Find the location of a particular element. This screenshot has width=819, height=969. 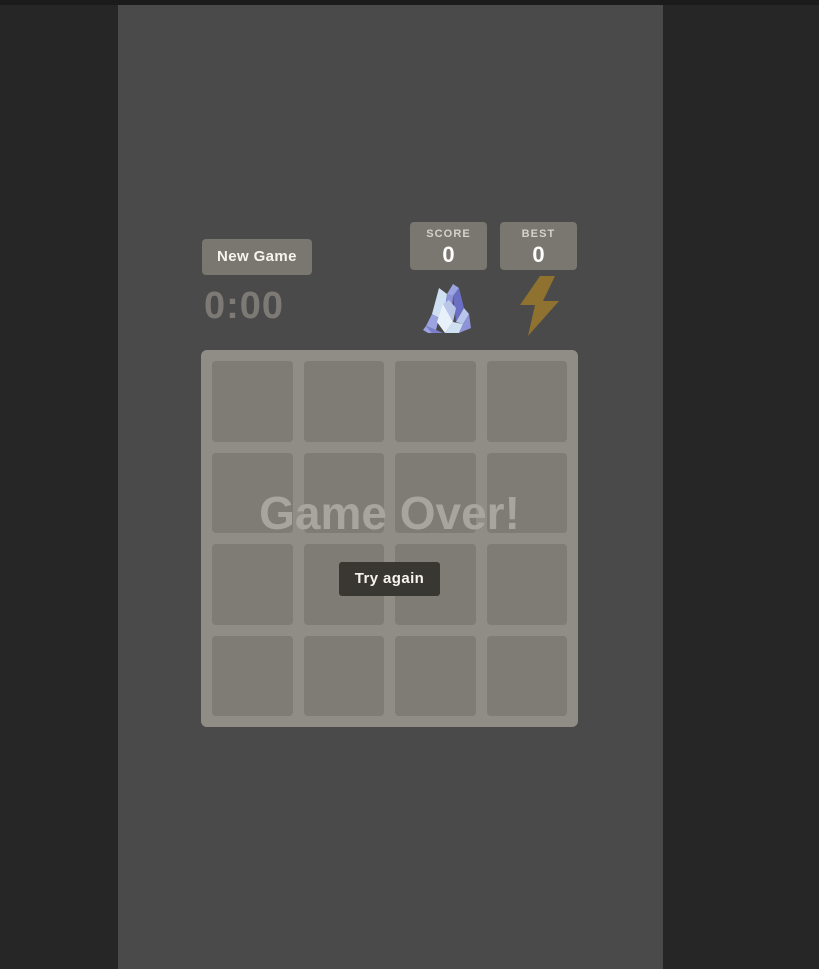

powerup-icon-row is located at coordinates (493, 306).